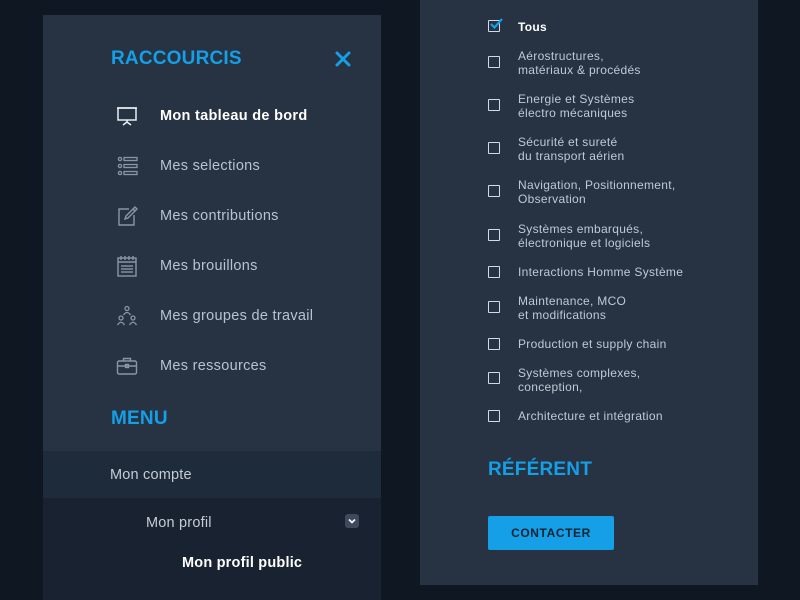 This screenshot has width=800, height=600. I want to click on contact-button: CONTACTER, so click(551, 533).